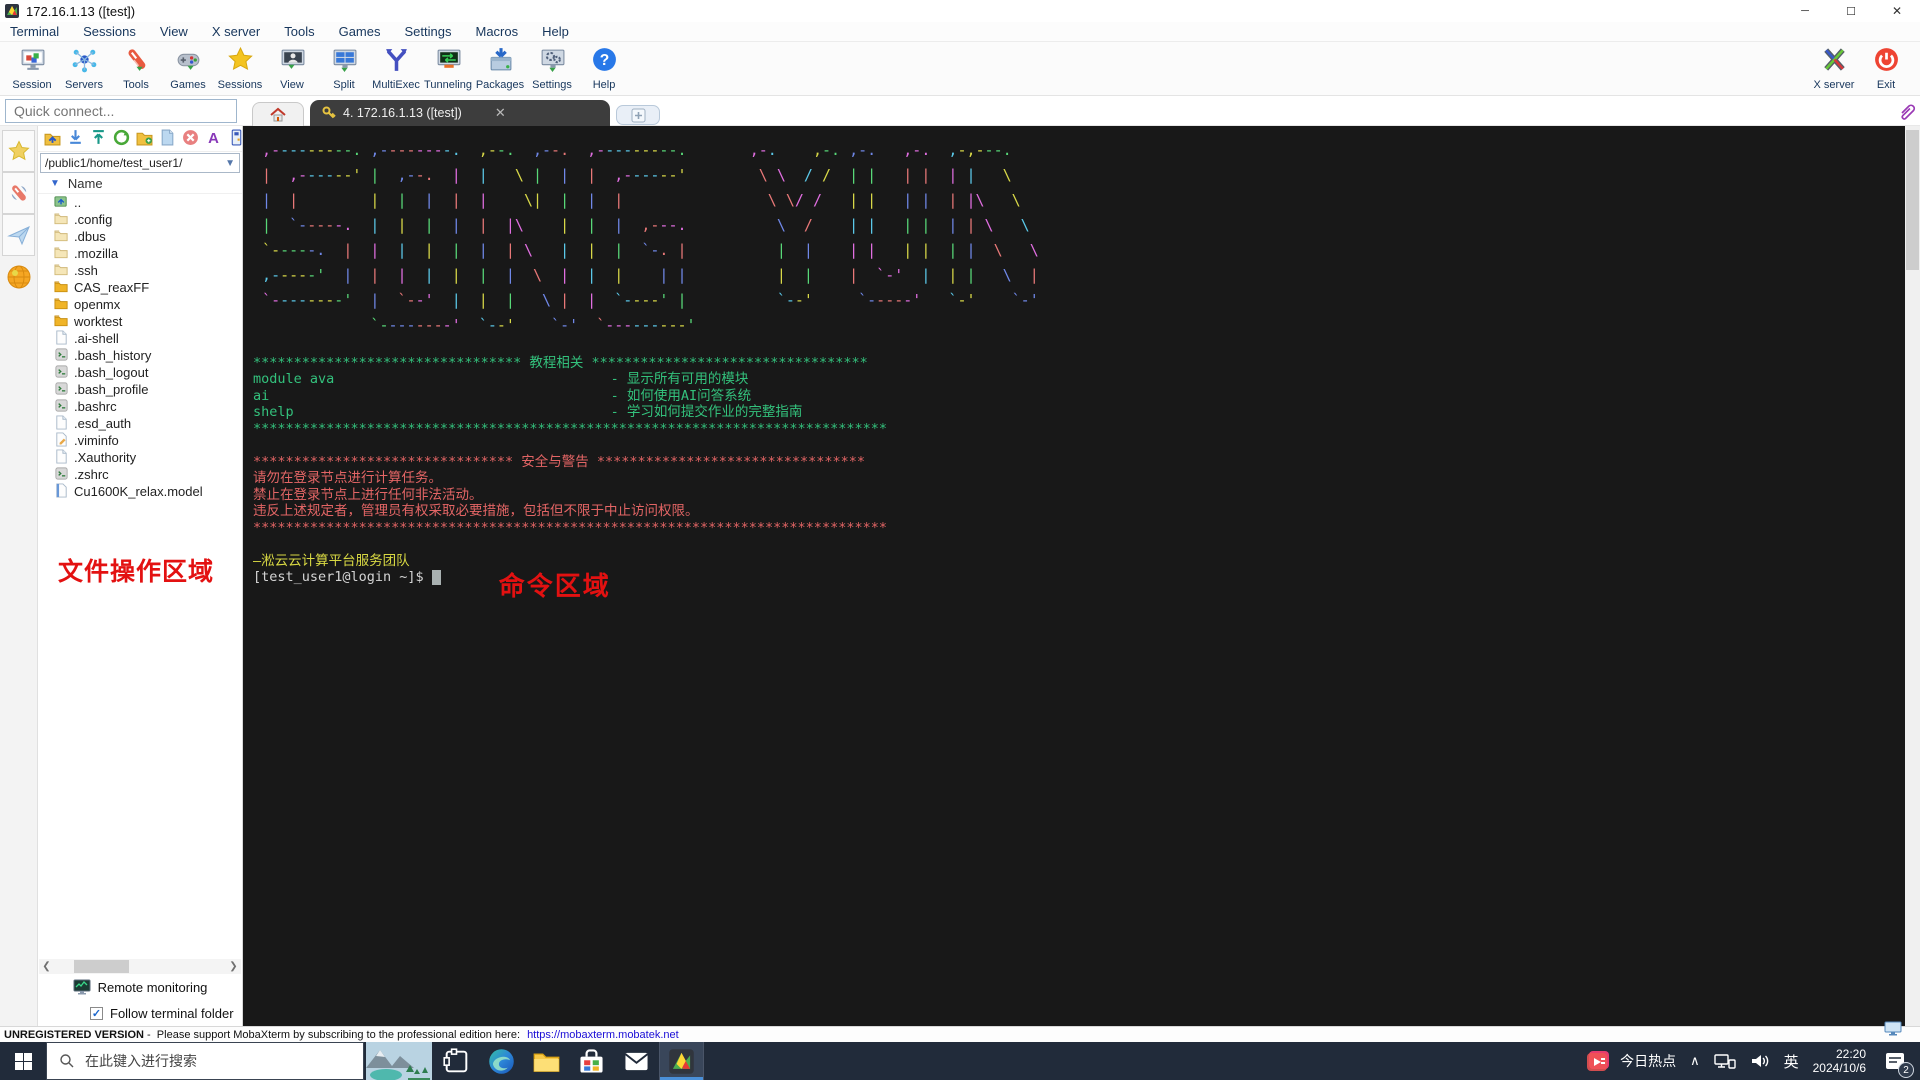 This screenshot has width=1920, height=1080. Describe the element at coordinates (140, 287) in the screenshot. I see `file-row: CAS_reaxFF` at that location.